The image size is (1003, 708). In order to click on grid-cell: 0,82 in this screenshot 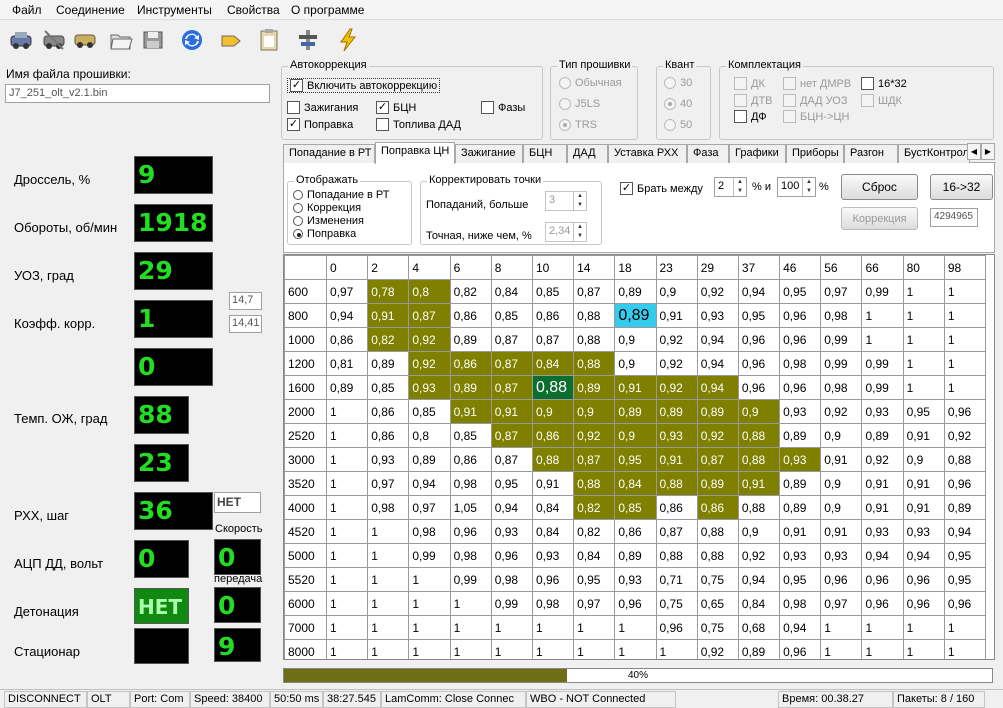, I will do `click(594, 531)`.